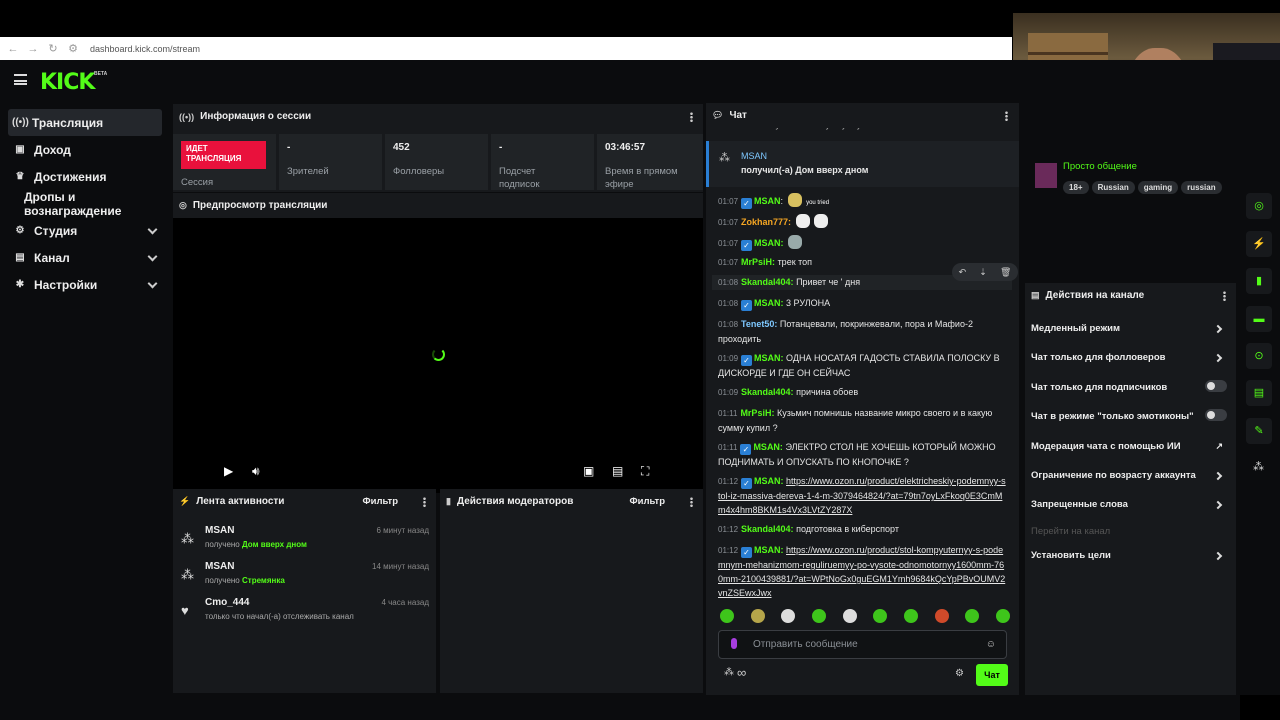 The height and width of the screenshot is (720, 1280). Describe the element at coordinates (1130, 391) in the screenshot. I see `subscribers-only-row: Чат только для подписчиков` at that location.